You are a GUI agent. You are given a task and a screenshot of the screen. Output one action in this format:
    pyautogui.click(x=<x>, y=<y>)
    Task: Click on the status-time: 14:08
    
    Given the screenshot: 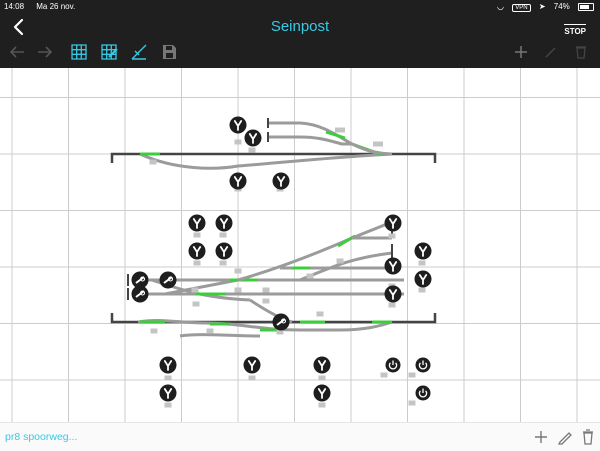 What is the action you would take?
    pyautogui.click(x=14, y=6)
    